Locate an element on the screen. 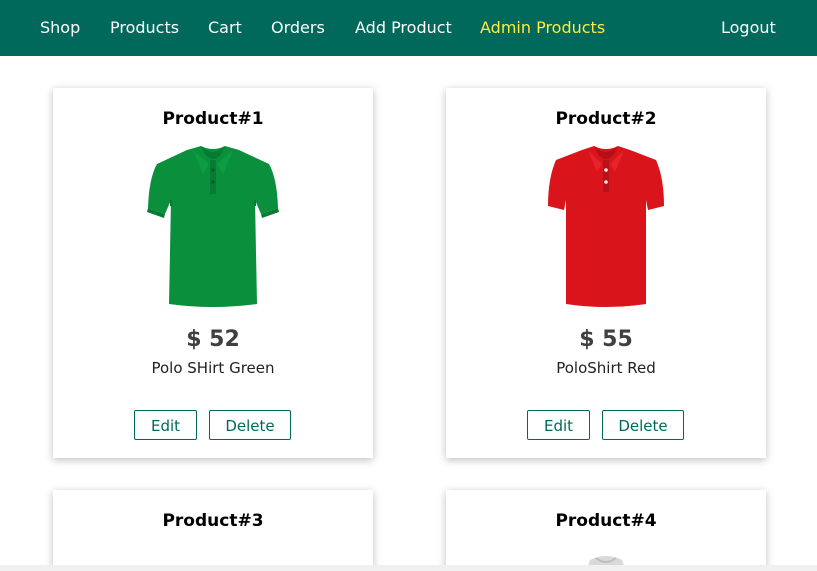 Image resolution: width=817 pixels, height=571 pixels. polo-shirt-green-image is located at coordinates (213, 226).